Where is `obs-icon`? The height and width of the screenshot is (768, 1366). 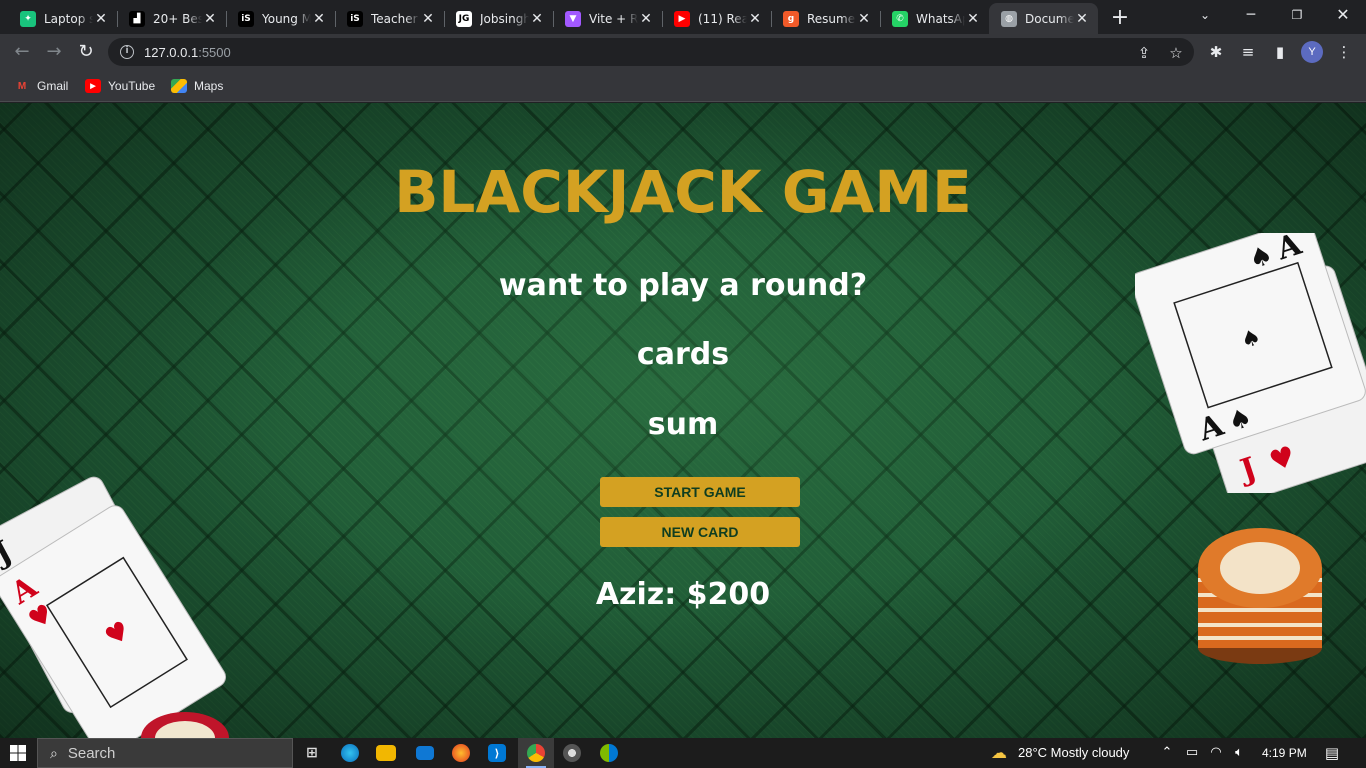 obs-icon is located at coordinates (572, 753).